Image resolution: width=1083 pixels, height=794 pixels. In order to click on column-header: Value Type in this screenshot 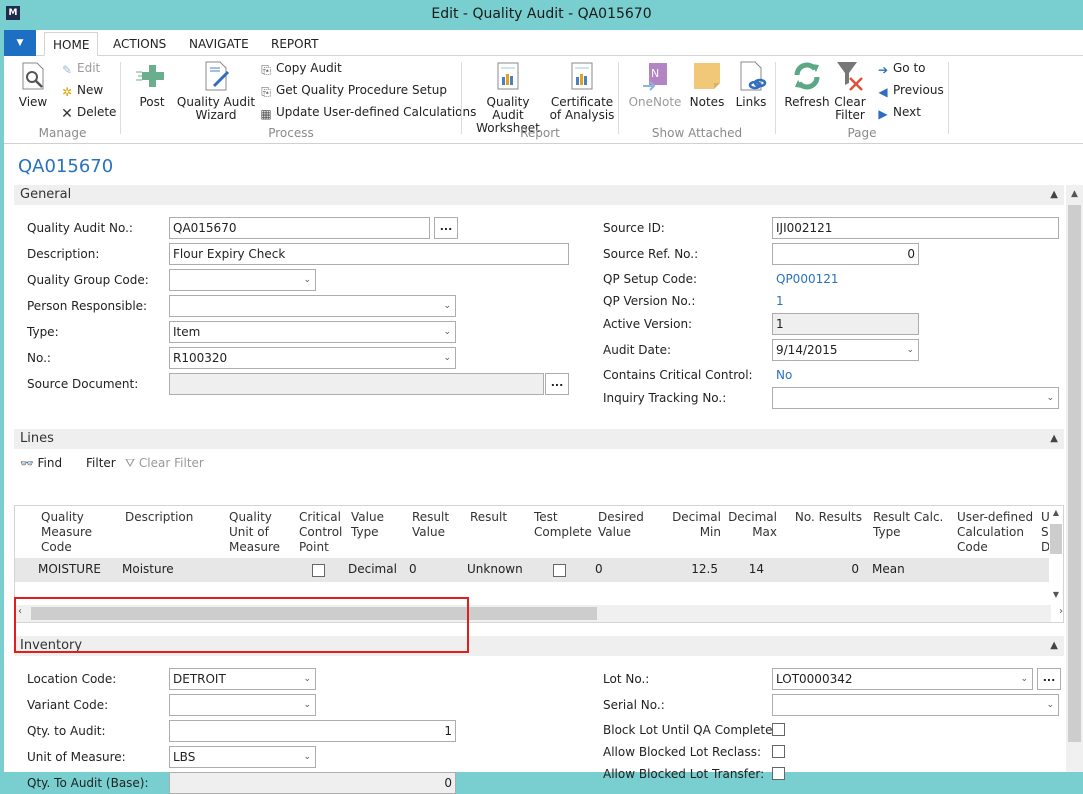, I will do `click(367, 525)`.